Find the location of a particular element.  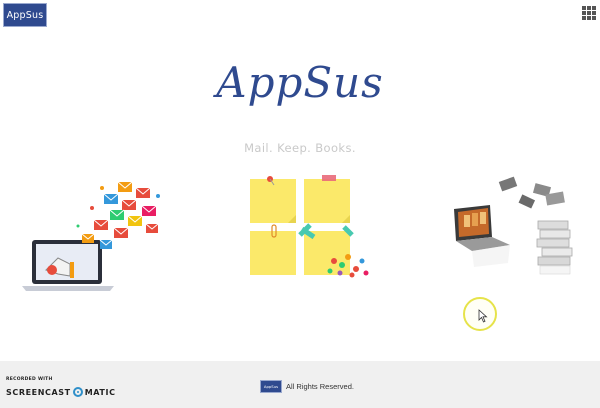

hero-title: AppSus is located at coordinates (300, 82).